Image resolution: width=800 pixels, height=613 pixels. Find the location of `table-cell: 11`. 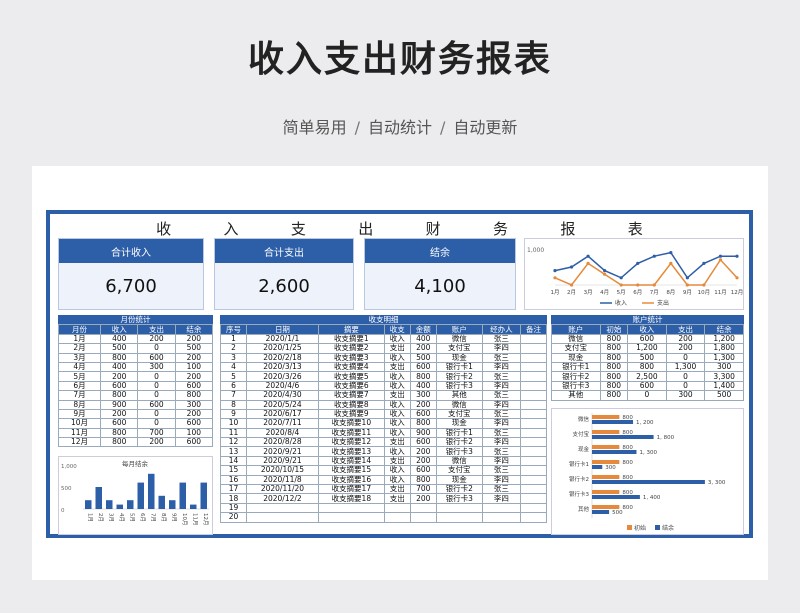

table-cell: 11 is located at coordinates (233, 433).